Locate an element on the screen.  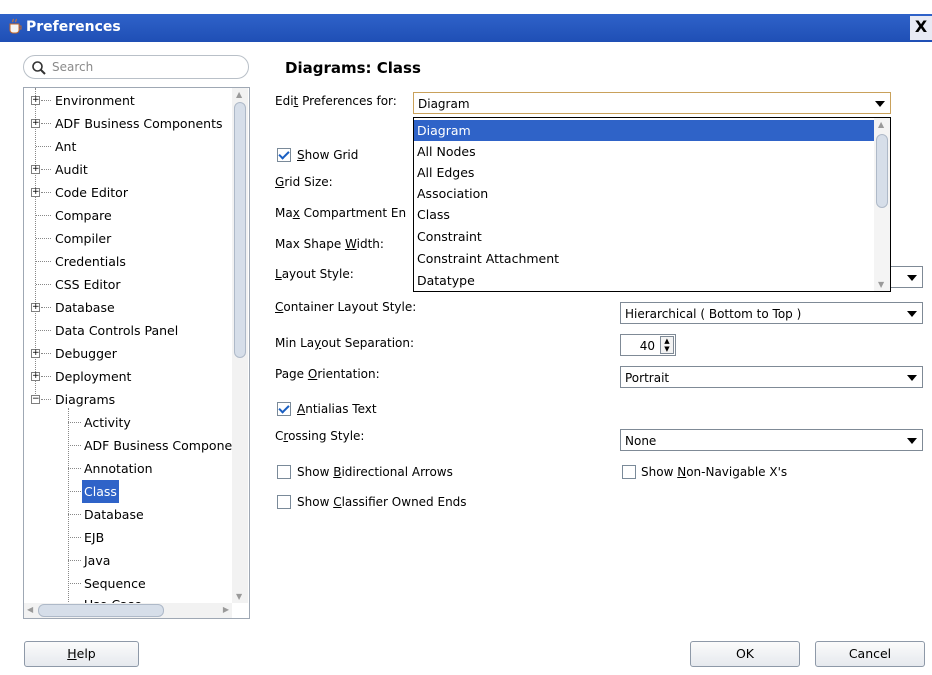
crossing-style-label: Crossing Style: is located at coordinates (320, 436).